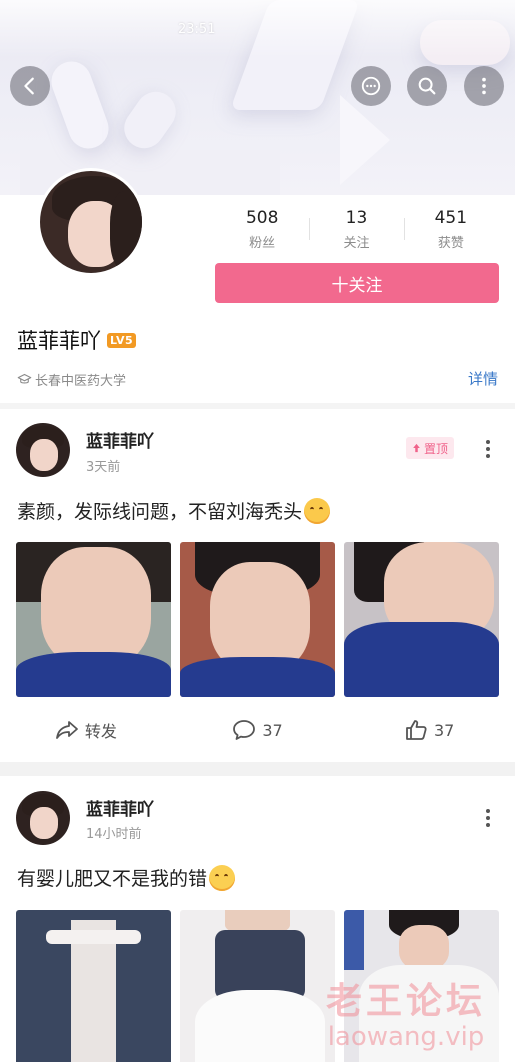 The image size is (515, 1062). I want to click on thumbs-up-icon, so click(416, 730).